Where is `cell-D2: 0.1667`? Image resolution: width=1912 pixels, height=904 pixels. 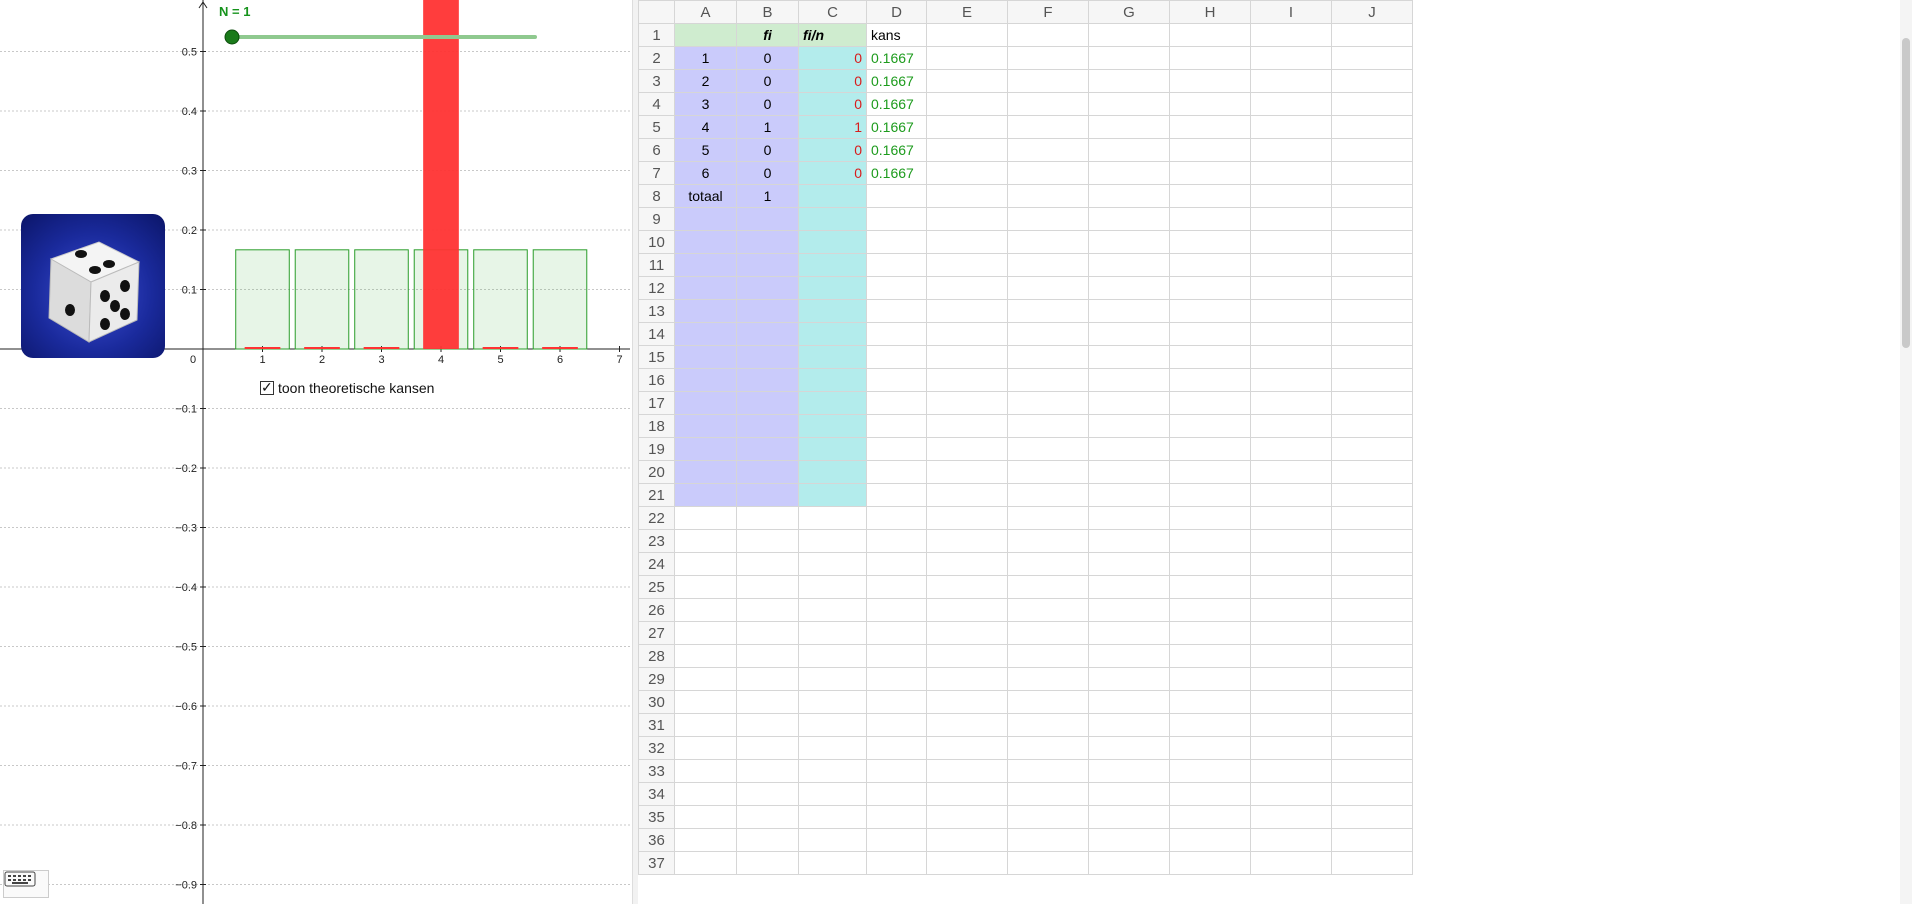 cell-D2: 0.1667 is located at coordinates (896, 58).